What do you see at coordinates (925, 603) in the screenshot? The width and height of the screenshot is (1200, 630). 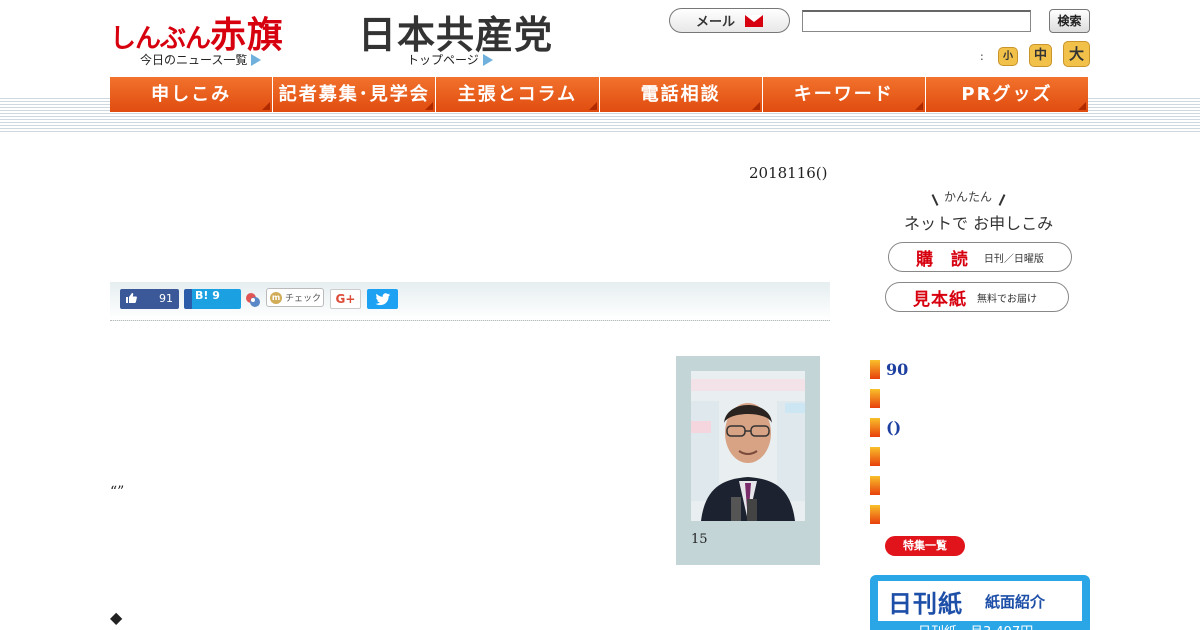 I see `daily-paper-title: 日刊紙` at bounding box center [925, 603].